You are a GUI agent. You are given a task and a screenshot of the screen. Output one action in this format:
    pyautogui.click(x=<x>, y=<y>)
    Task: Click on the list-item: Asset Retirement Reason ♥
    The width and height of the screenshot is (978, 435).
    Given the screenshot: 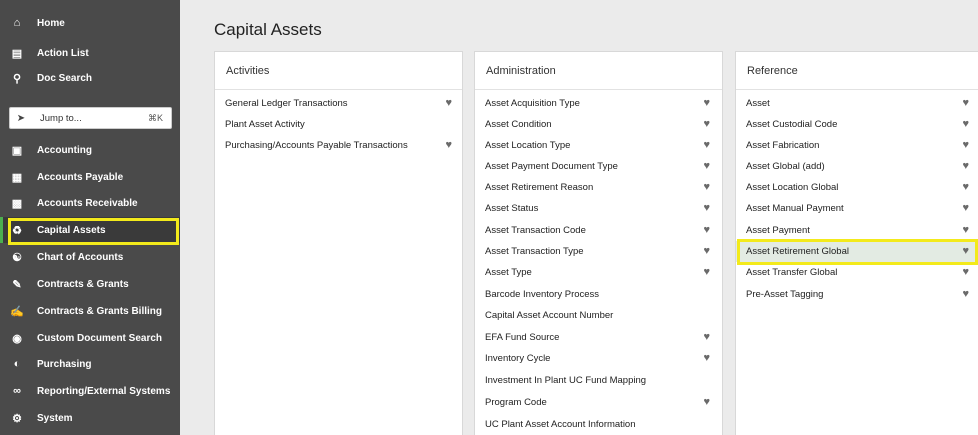 What is the action you would take?
    pyautogui.click(x=598, y=187)
    